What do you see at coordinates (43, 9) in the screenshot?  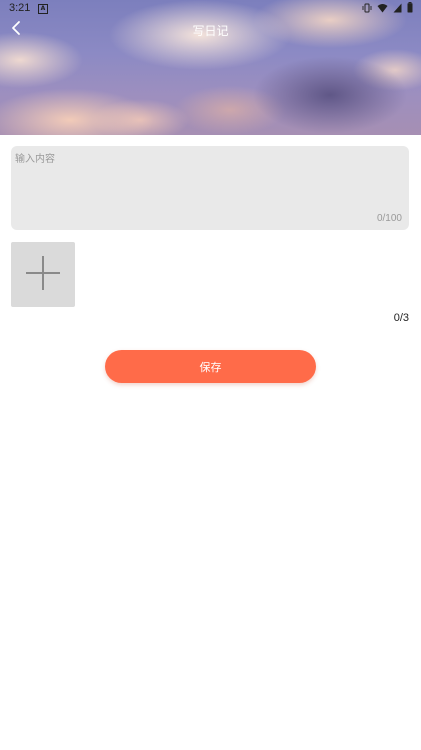 I see `notification-app-icon: A` at bounding box center [43, 9].